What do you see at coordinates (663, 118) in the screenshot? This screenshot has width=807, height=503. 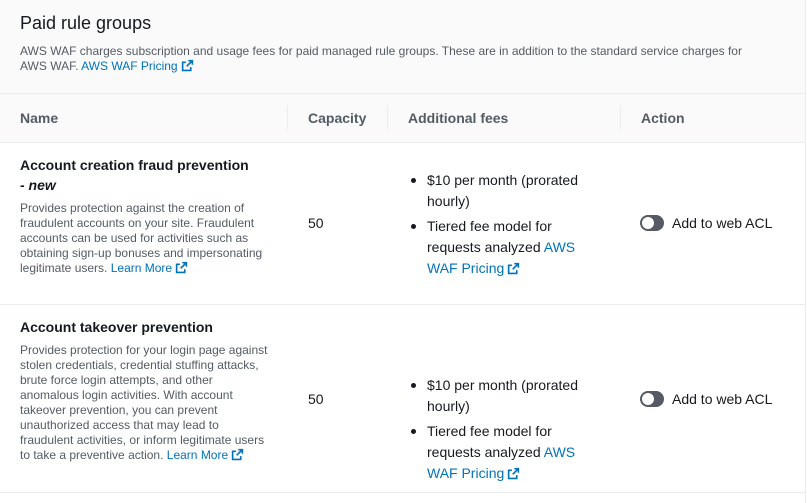 I see `column-header-action: Action` at bounding box center [663, 118].